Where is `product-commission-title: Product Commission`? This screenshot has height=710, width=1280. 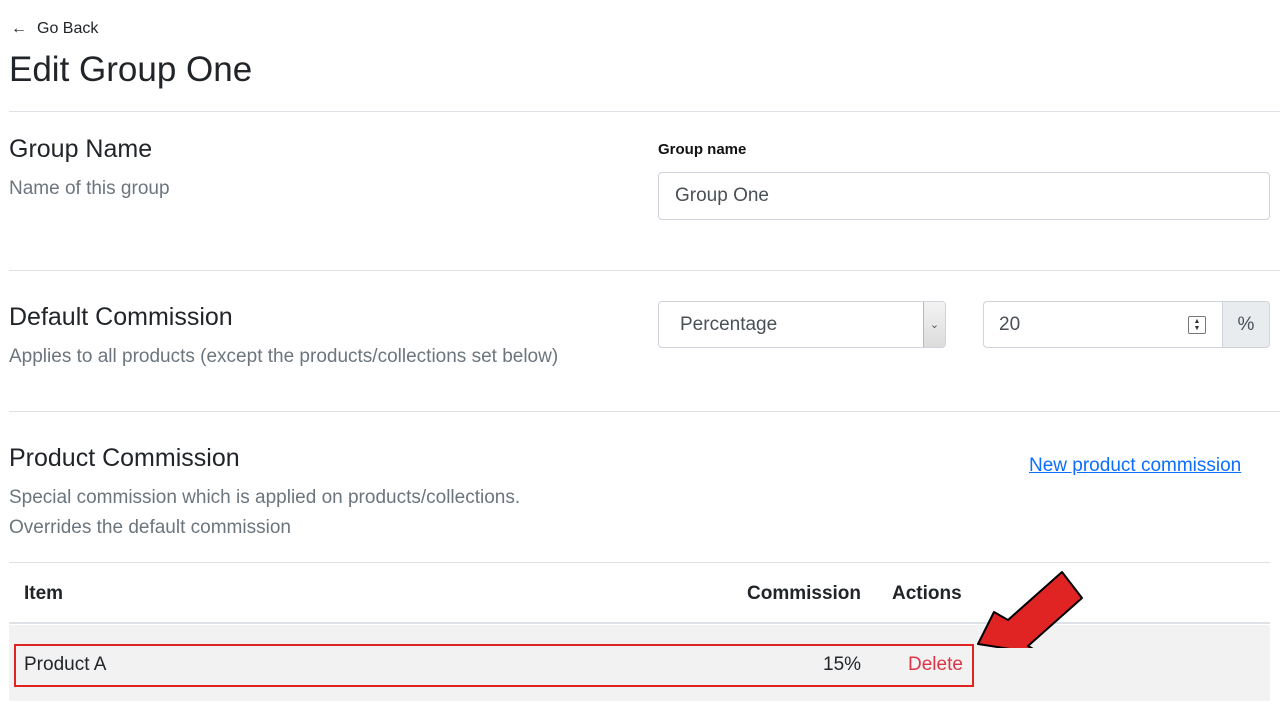 product-commission-title: Product Commission is located at coordinates (124, 458).